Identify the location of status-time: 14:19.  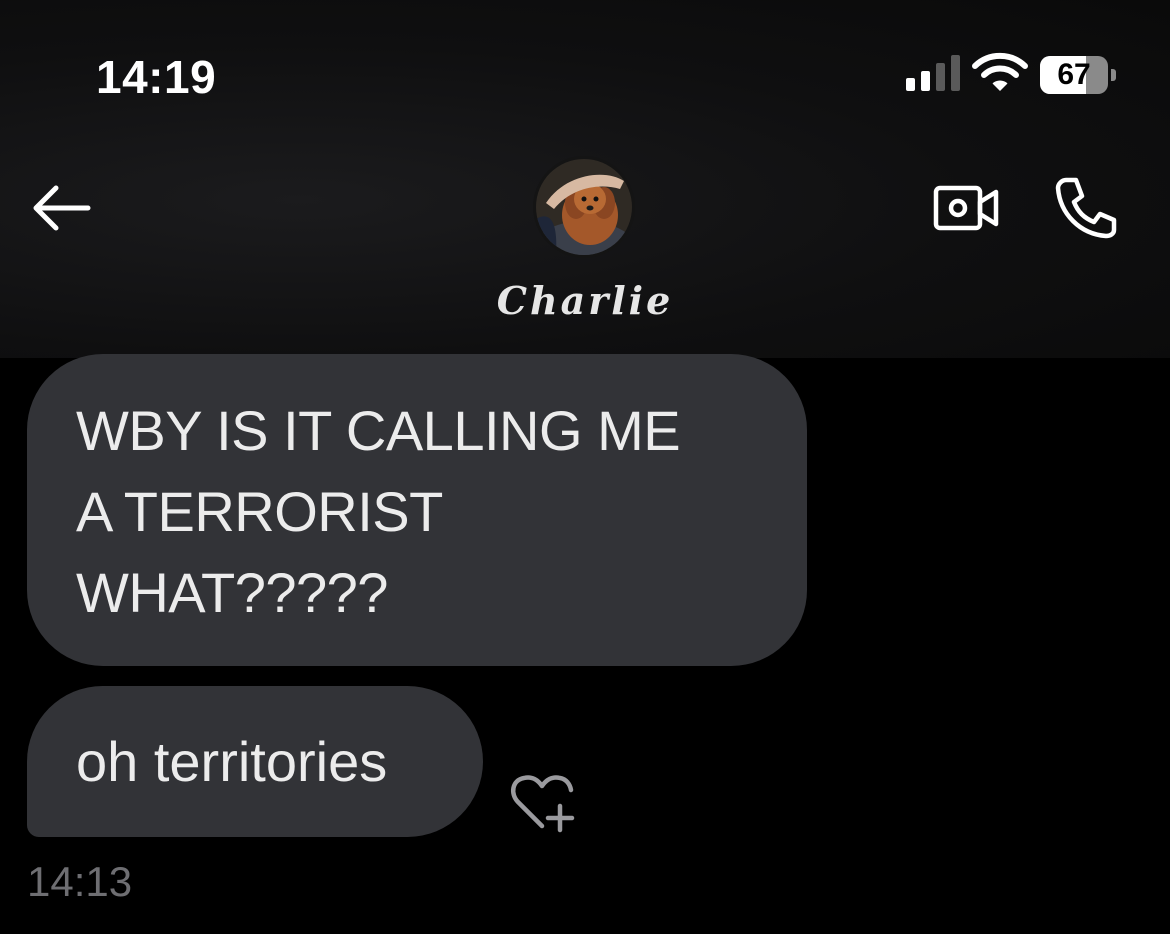
(156, 77).